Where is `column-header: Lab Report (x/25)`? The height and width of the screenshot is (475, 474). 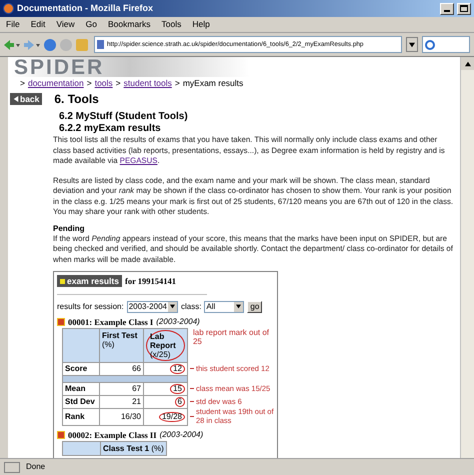
column-header: Lab Report (x/25) is located at coordinates (165, 345).